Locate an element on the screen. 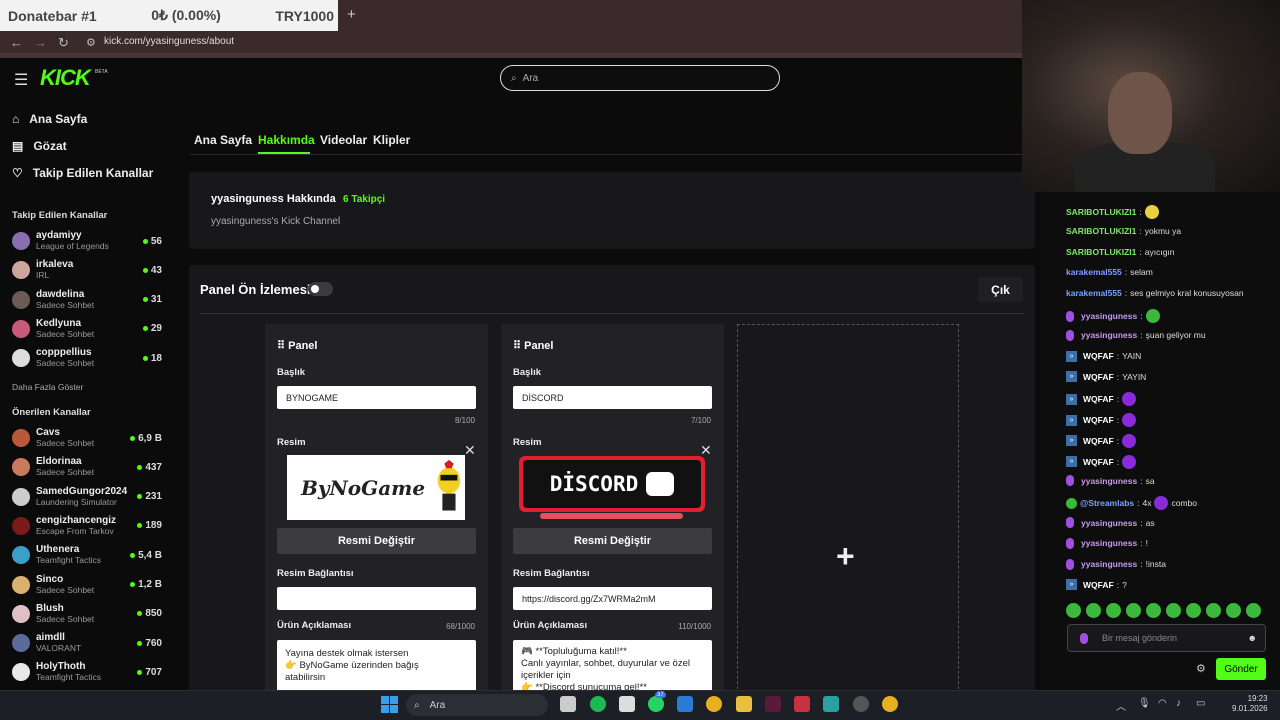 This screenshot has height=720, width=1280. sidebar-item-following: ♡ Takip Edilen Kanallar is located at coordinates (82, 173).